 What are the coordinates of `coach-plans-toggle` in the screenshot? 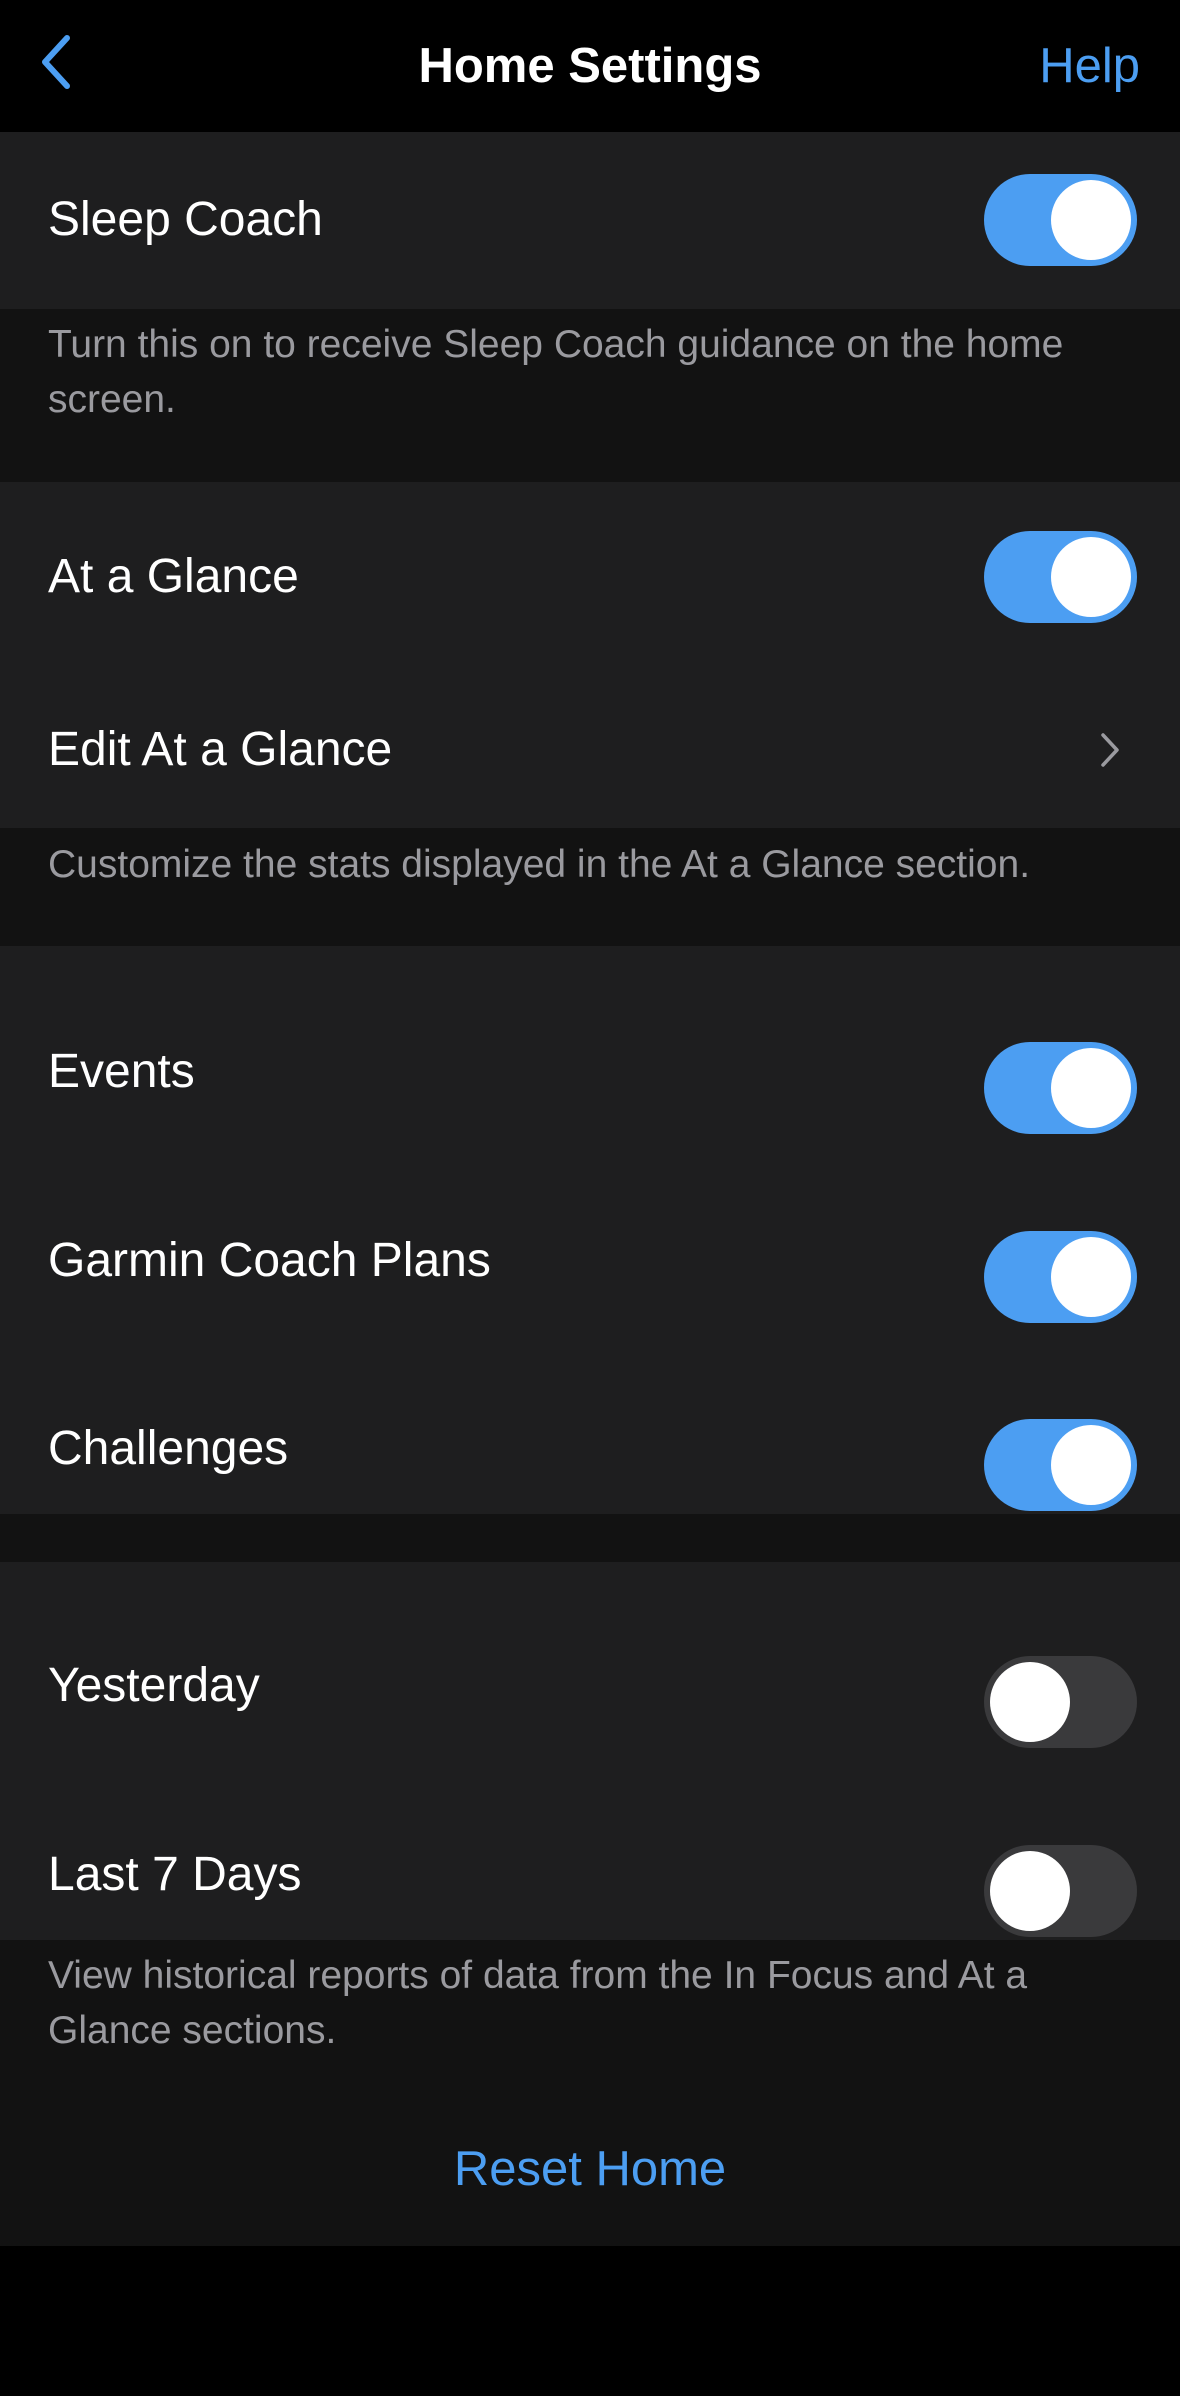 It's located at (1060, 1277).